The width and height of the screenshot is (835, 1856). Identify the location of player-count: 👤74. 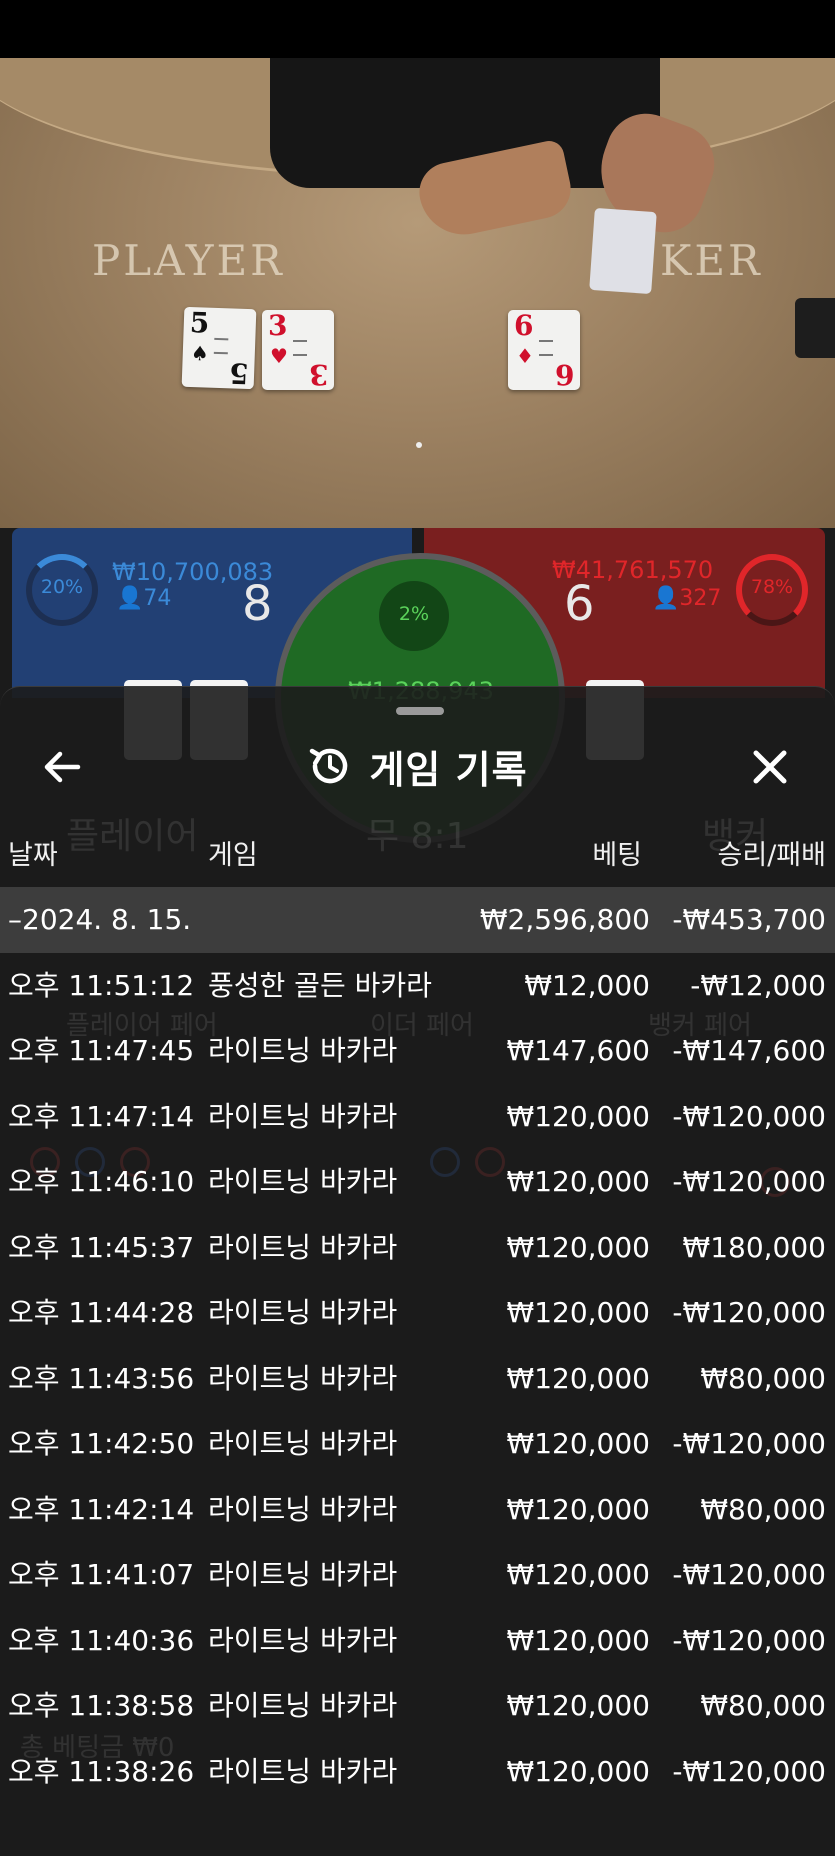
(144, 598).